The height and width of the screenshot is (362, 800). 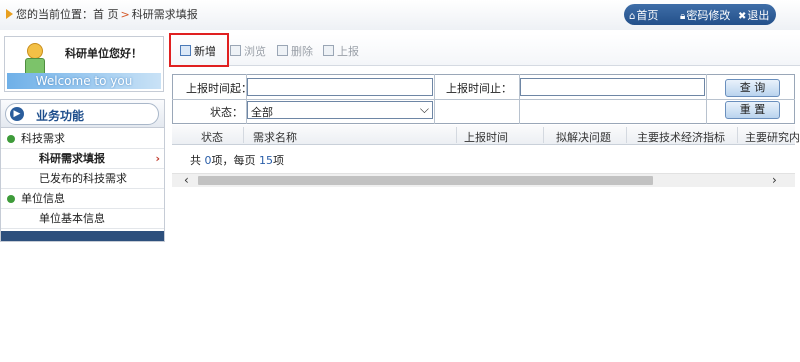 I want to click on password-change-link: 🔒︎密码修改, so click(x=705, y=15).